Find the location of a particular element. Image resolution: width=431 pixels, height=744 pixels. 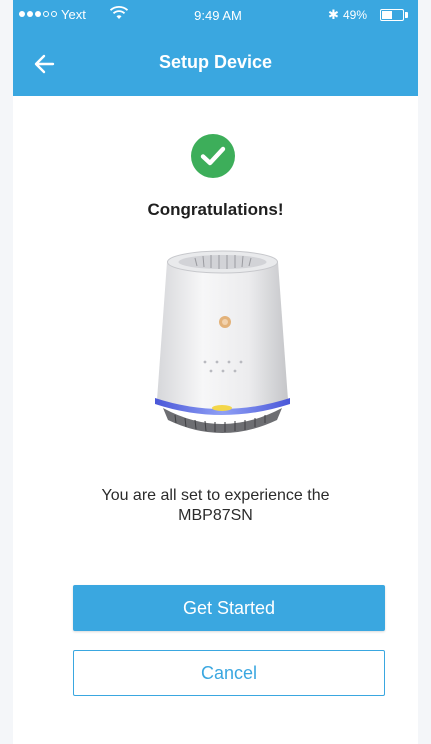

bluetooth-icon: ✱ is located at coordinates (333, 14).